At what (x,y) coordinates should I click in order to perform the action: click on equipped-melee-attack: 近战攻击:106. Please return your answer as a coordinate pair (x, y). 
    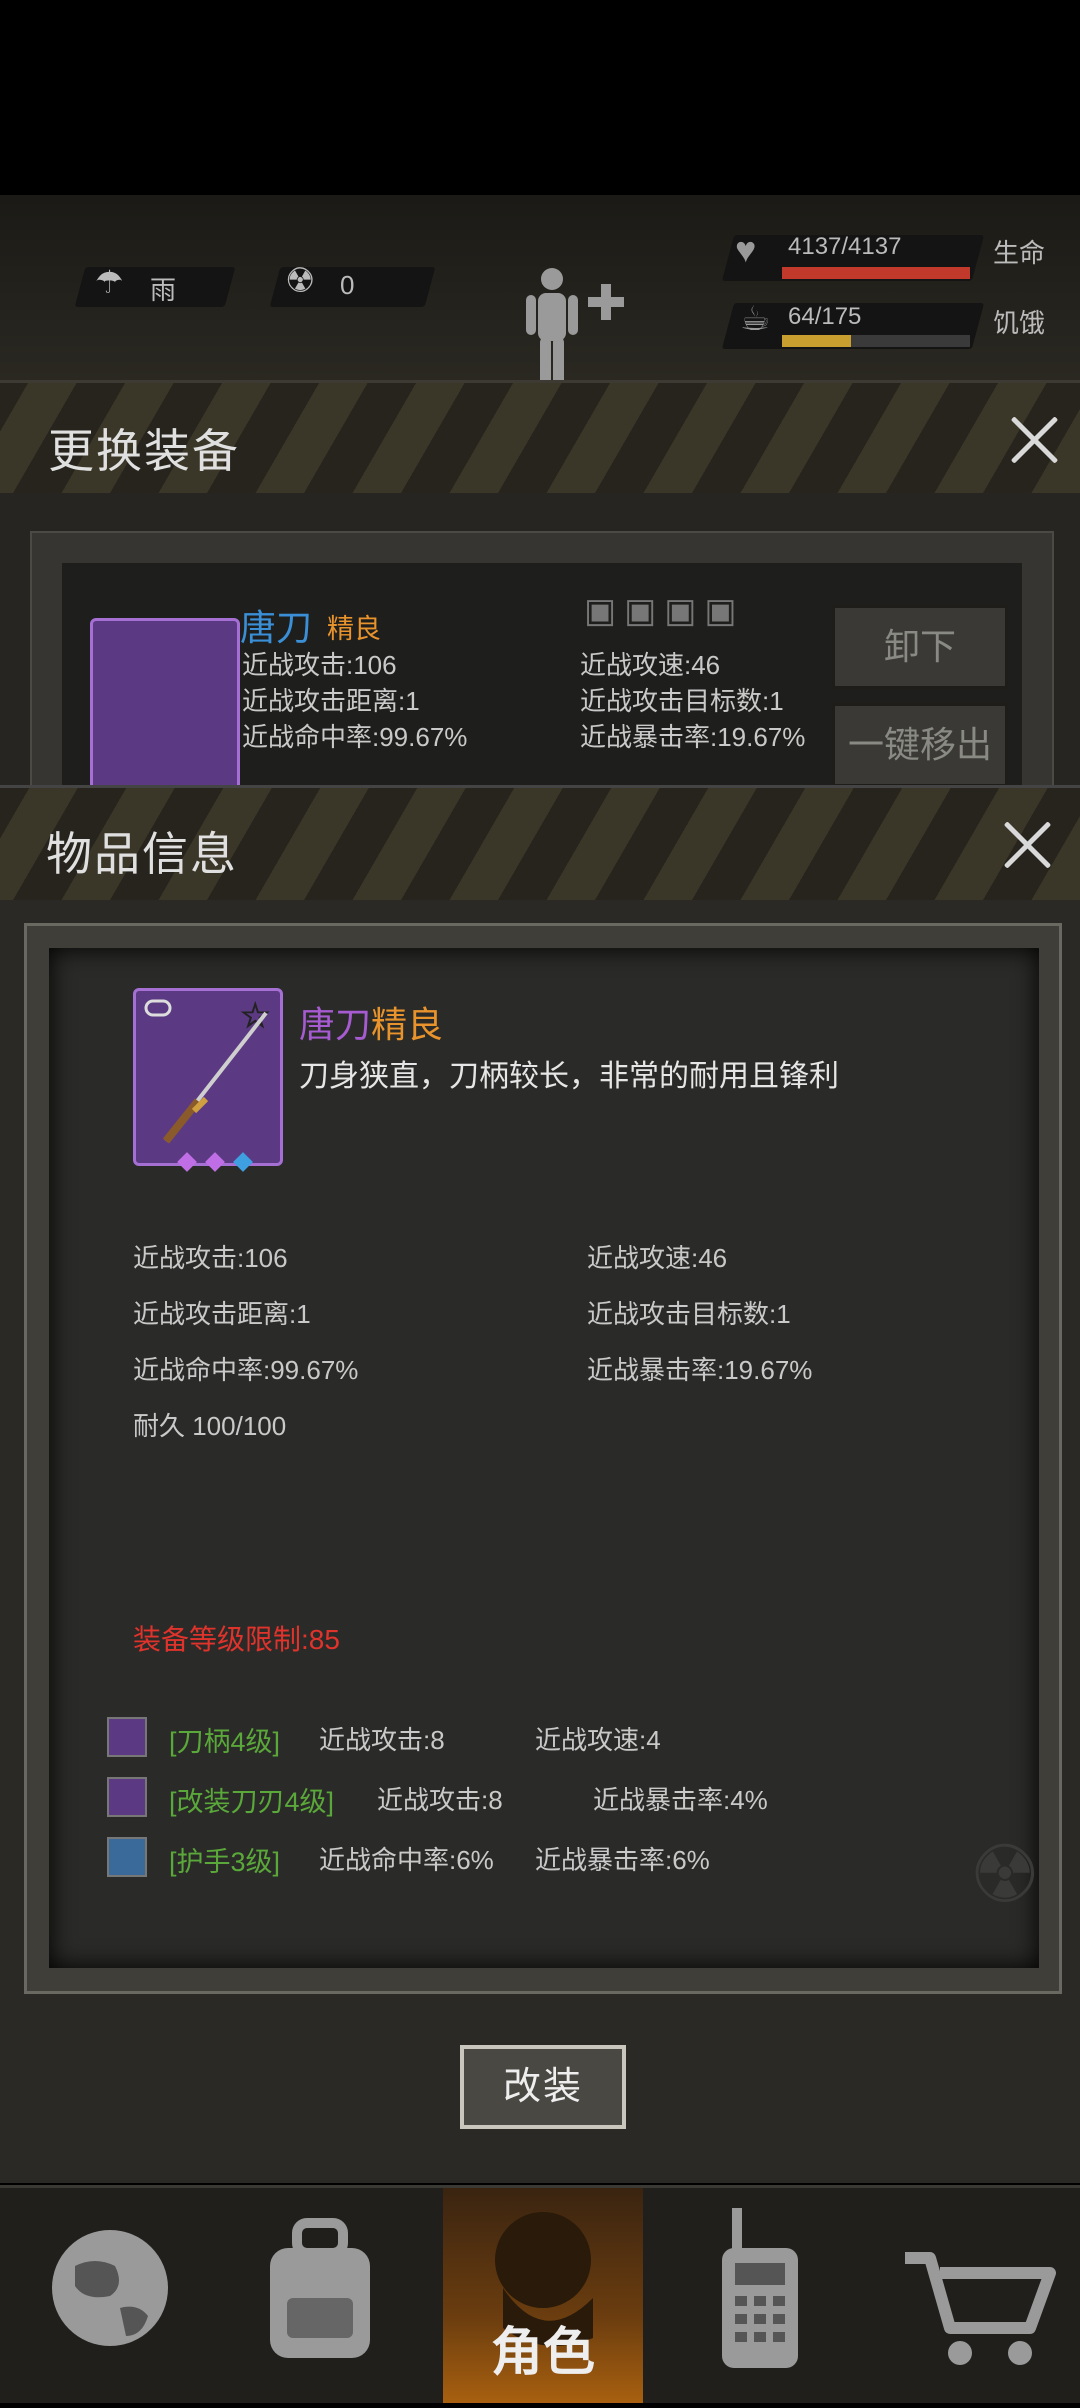
    Looking at the image, I should click on (319, 665).